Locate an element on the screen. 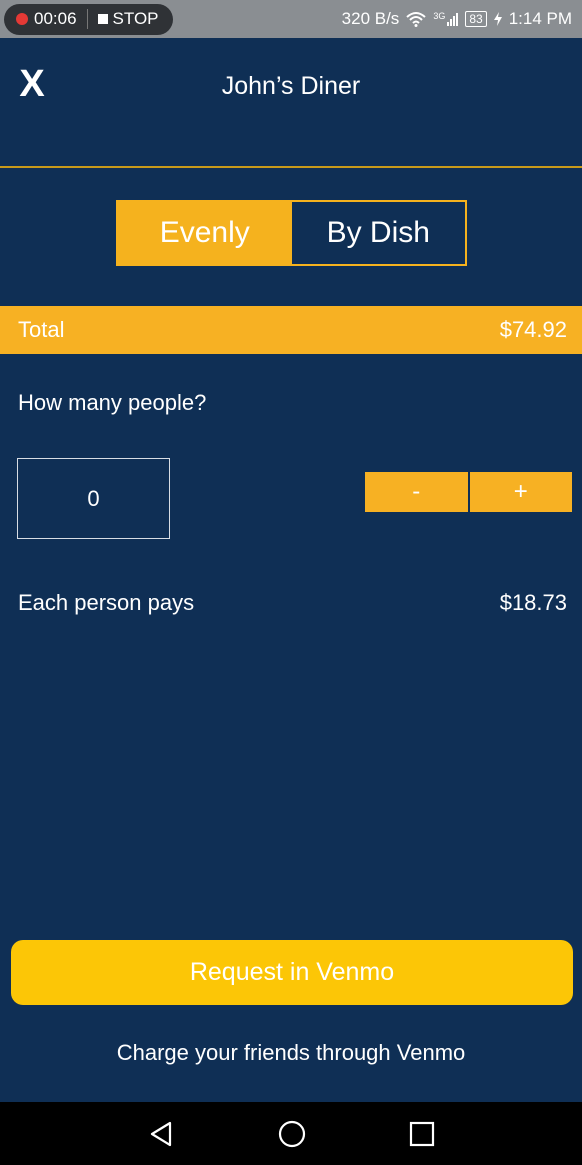  total-amount: $74.92 is located at coordinates (533, 329).